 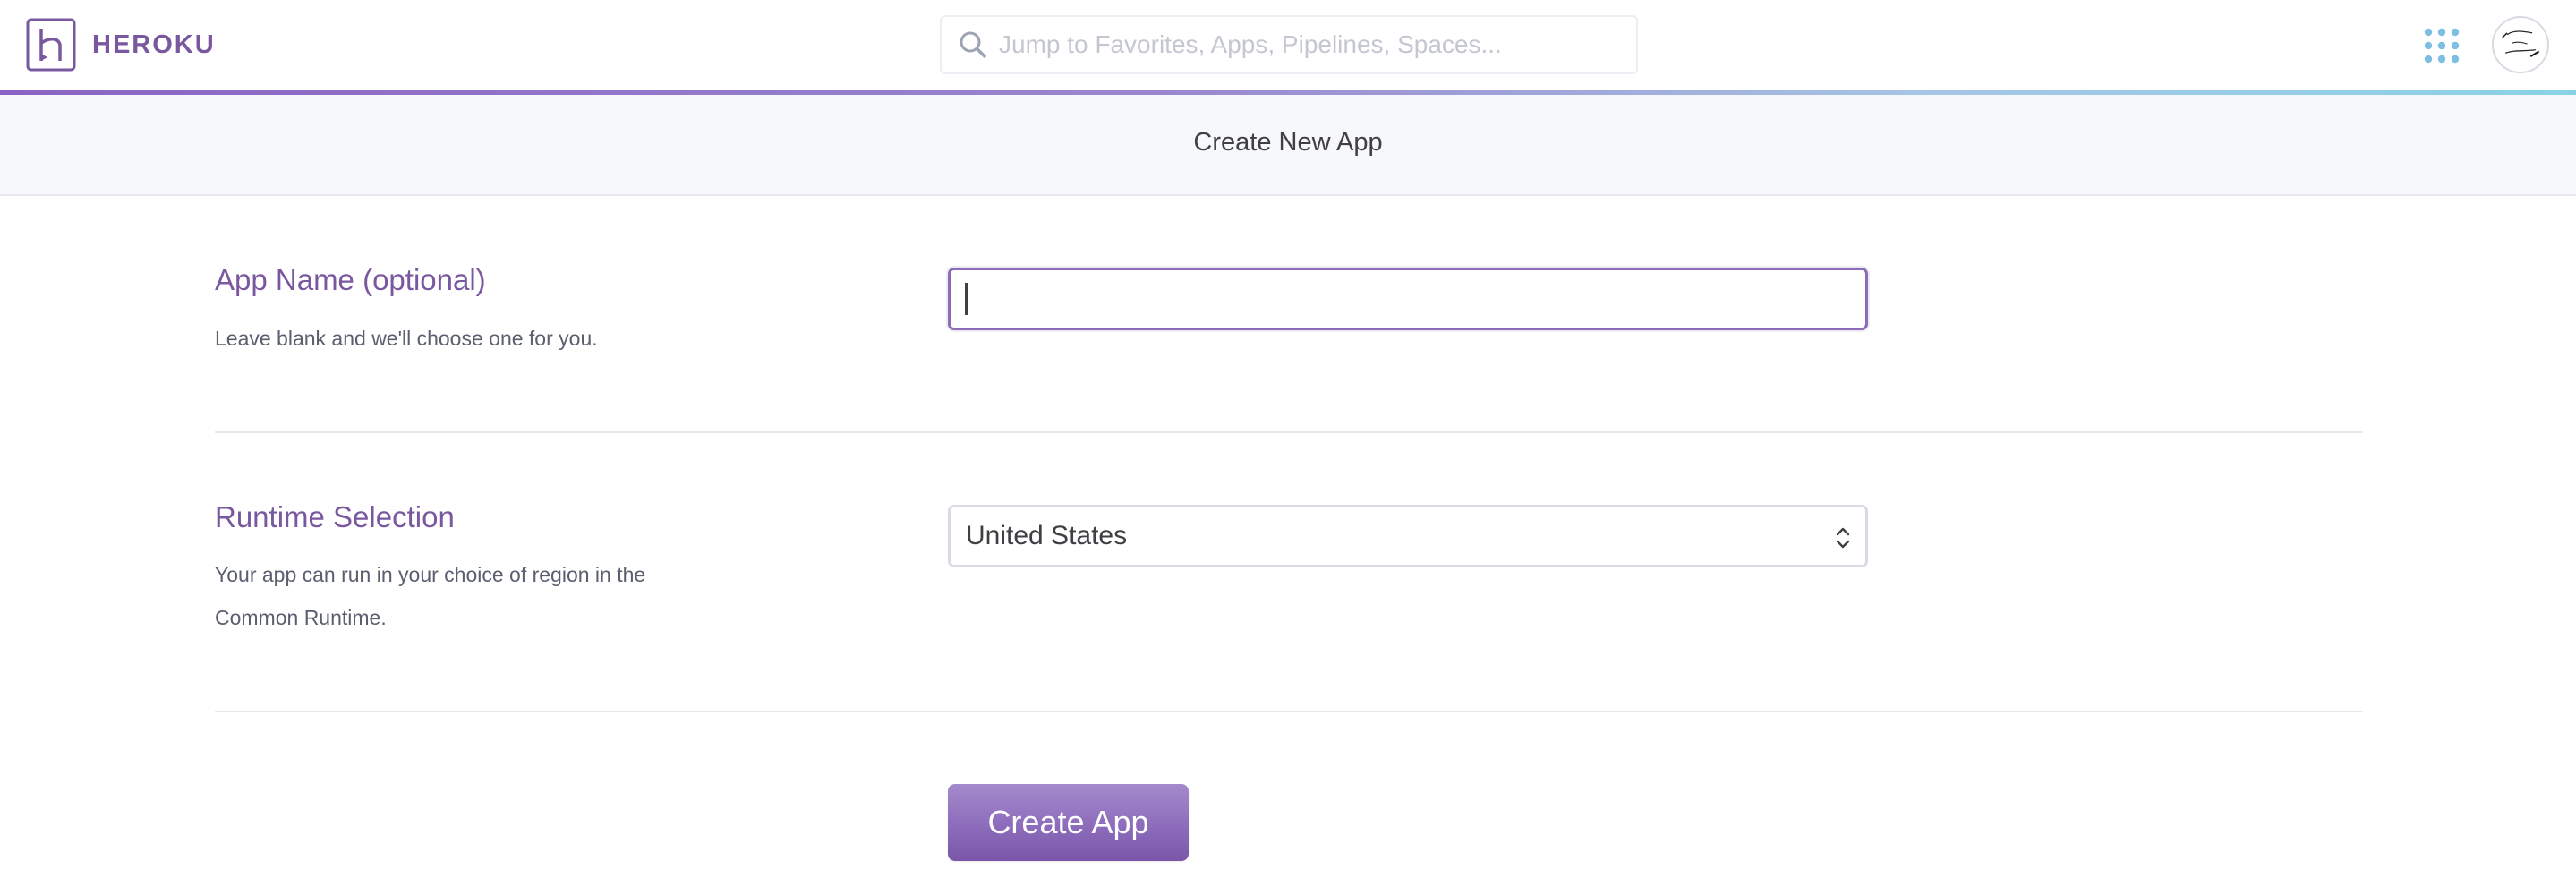 What do you see at coordinates (973, 44) in the screenshot?
I see `search-icon` at bounding box center [973, 44].